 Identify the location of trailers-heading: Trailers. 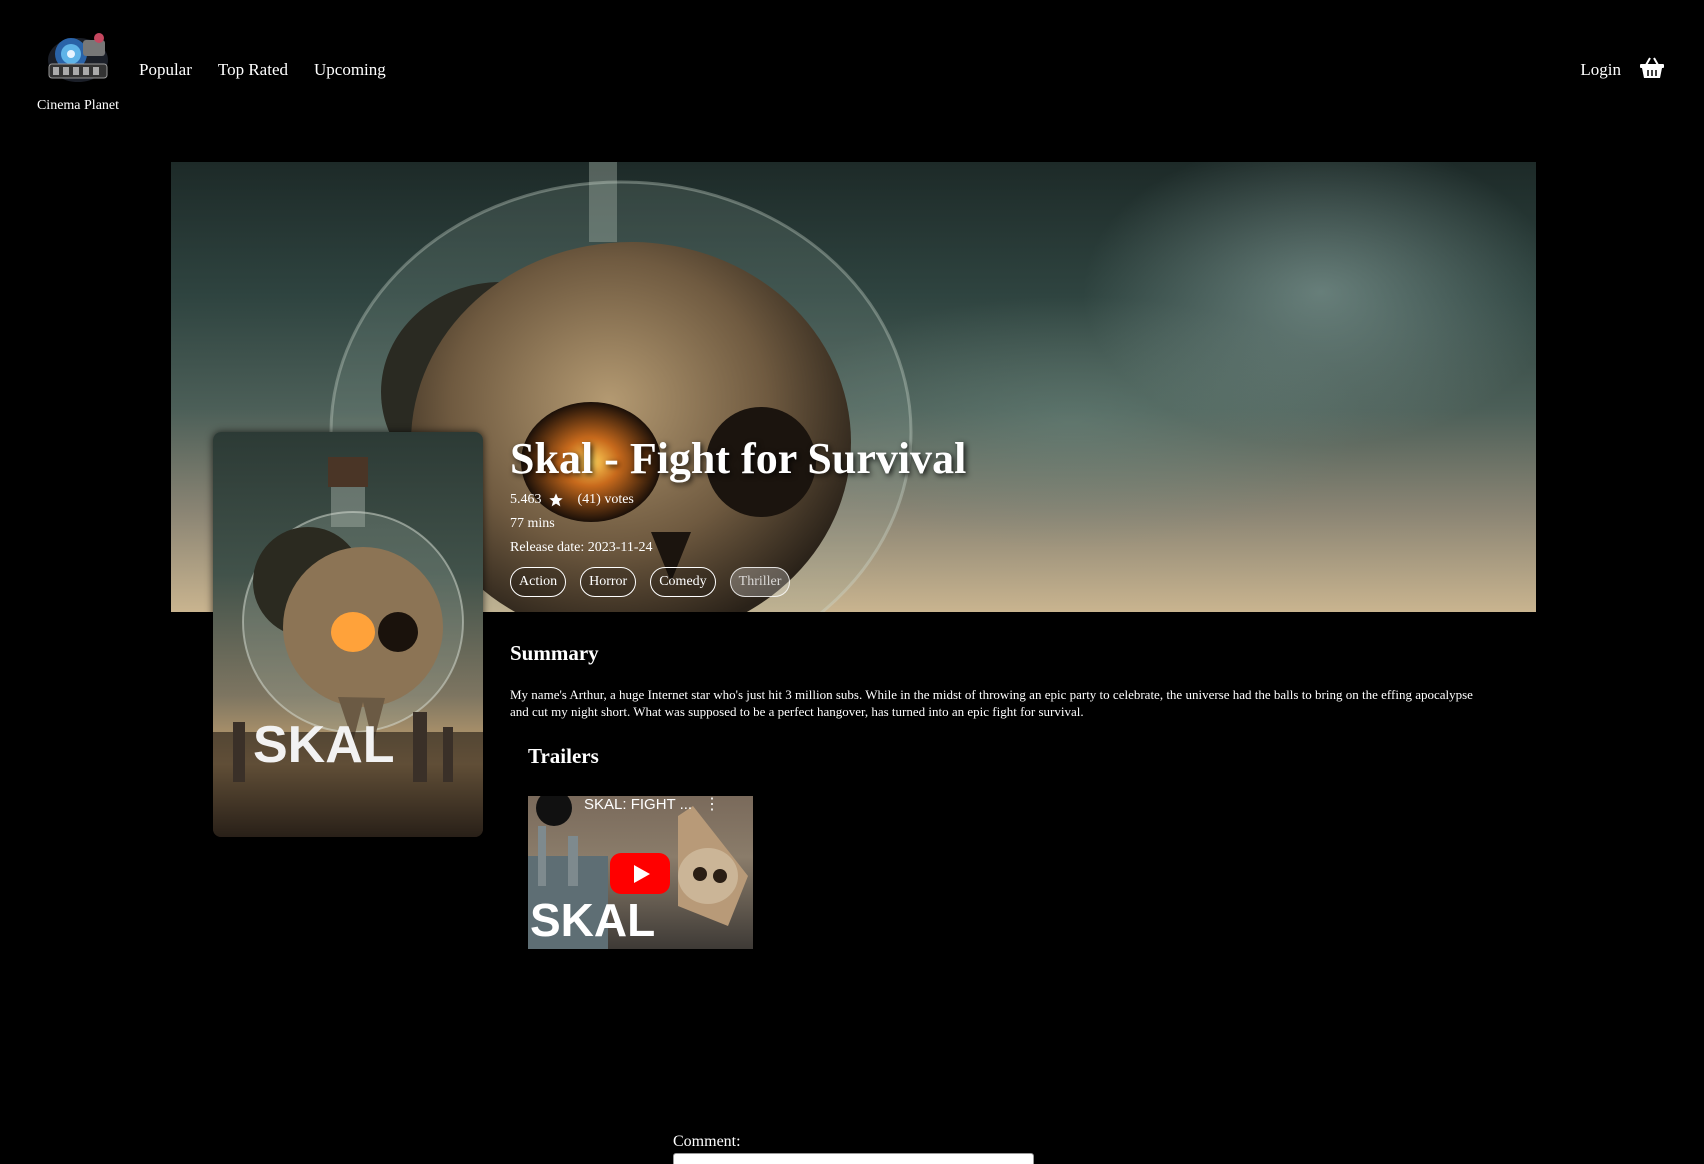
(563, 756).